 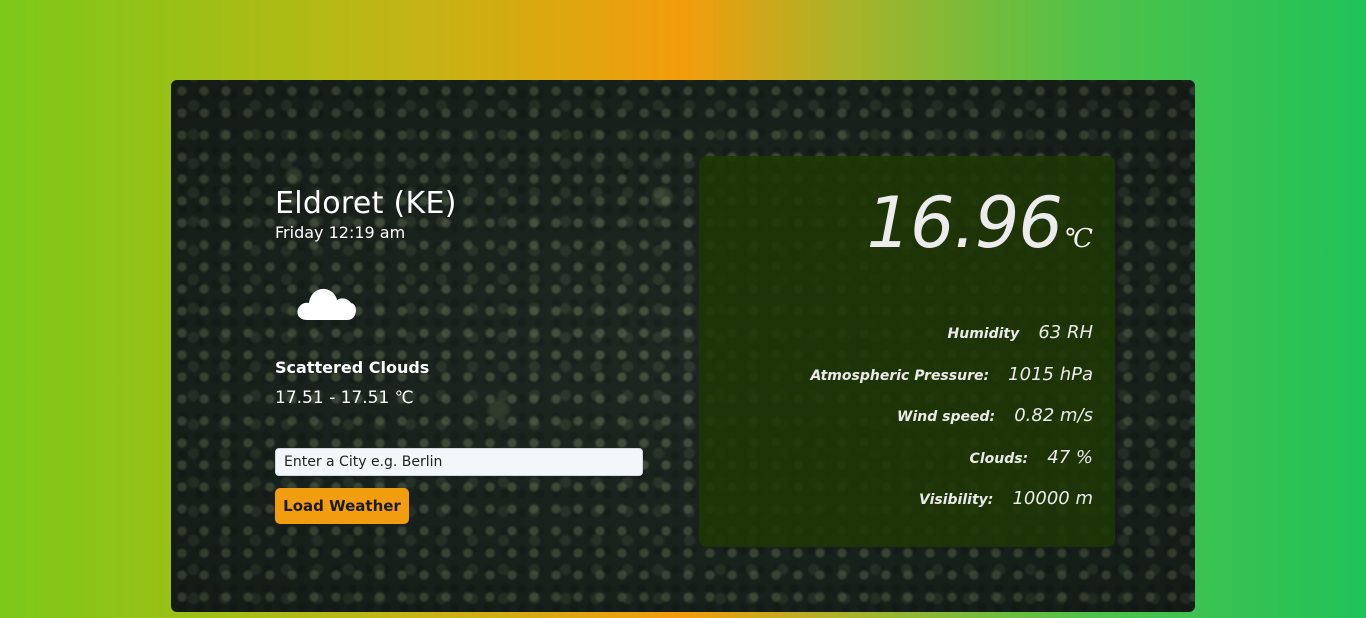 I want to click on stat-wind-speed: Wind speed: 0.82 m/s, so click(x=952, y=426).